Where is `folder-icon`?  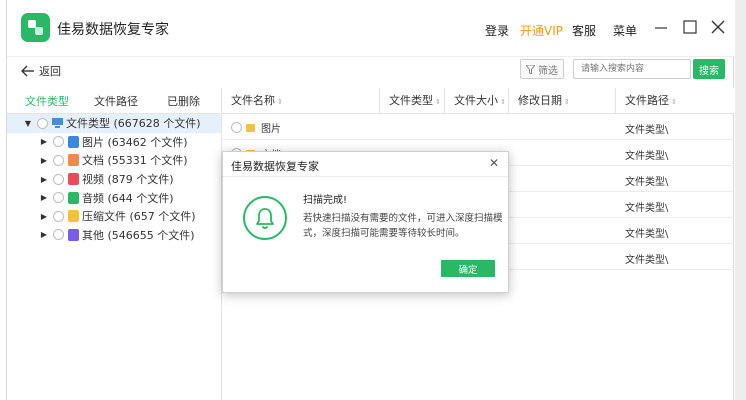 folder-icon is located at coordinates (250, 127).